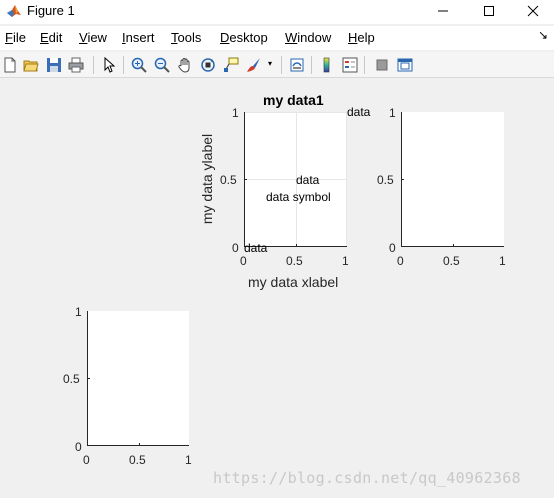 The height and width of the screenshot is (498, 554). Describe the element at coordinates (277, 12) in the screenshot. I see `window-title-bar: Figure 1` at that location.